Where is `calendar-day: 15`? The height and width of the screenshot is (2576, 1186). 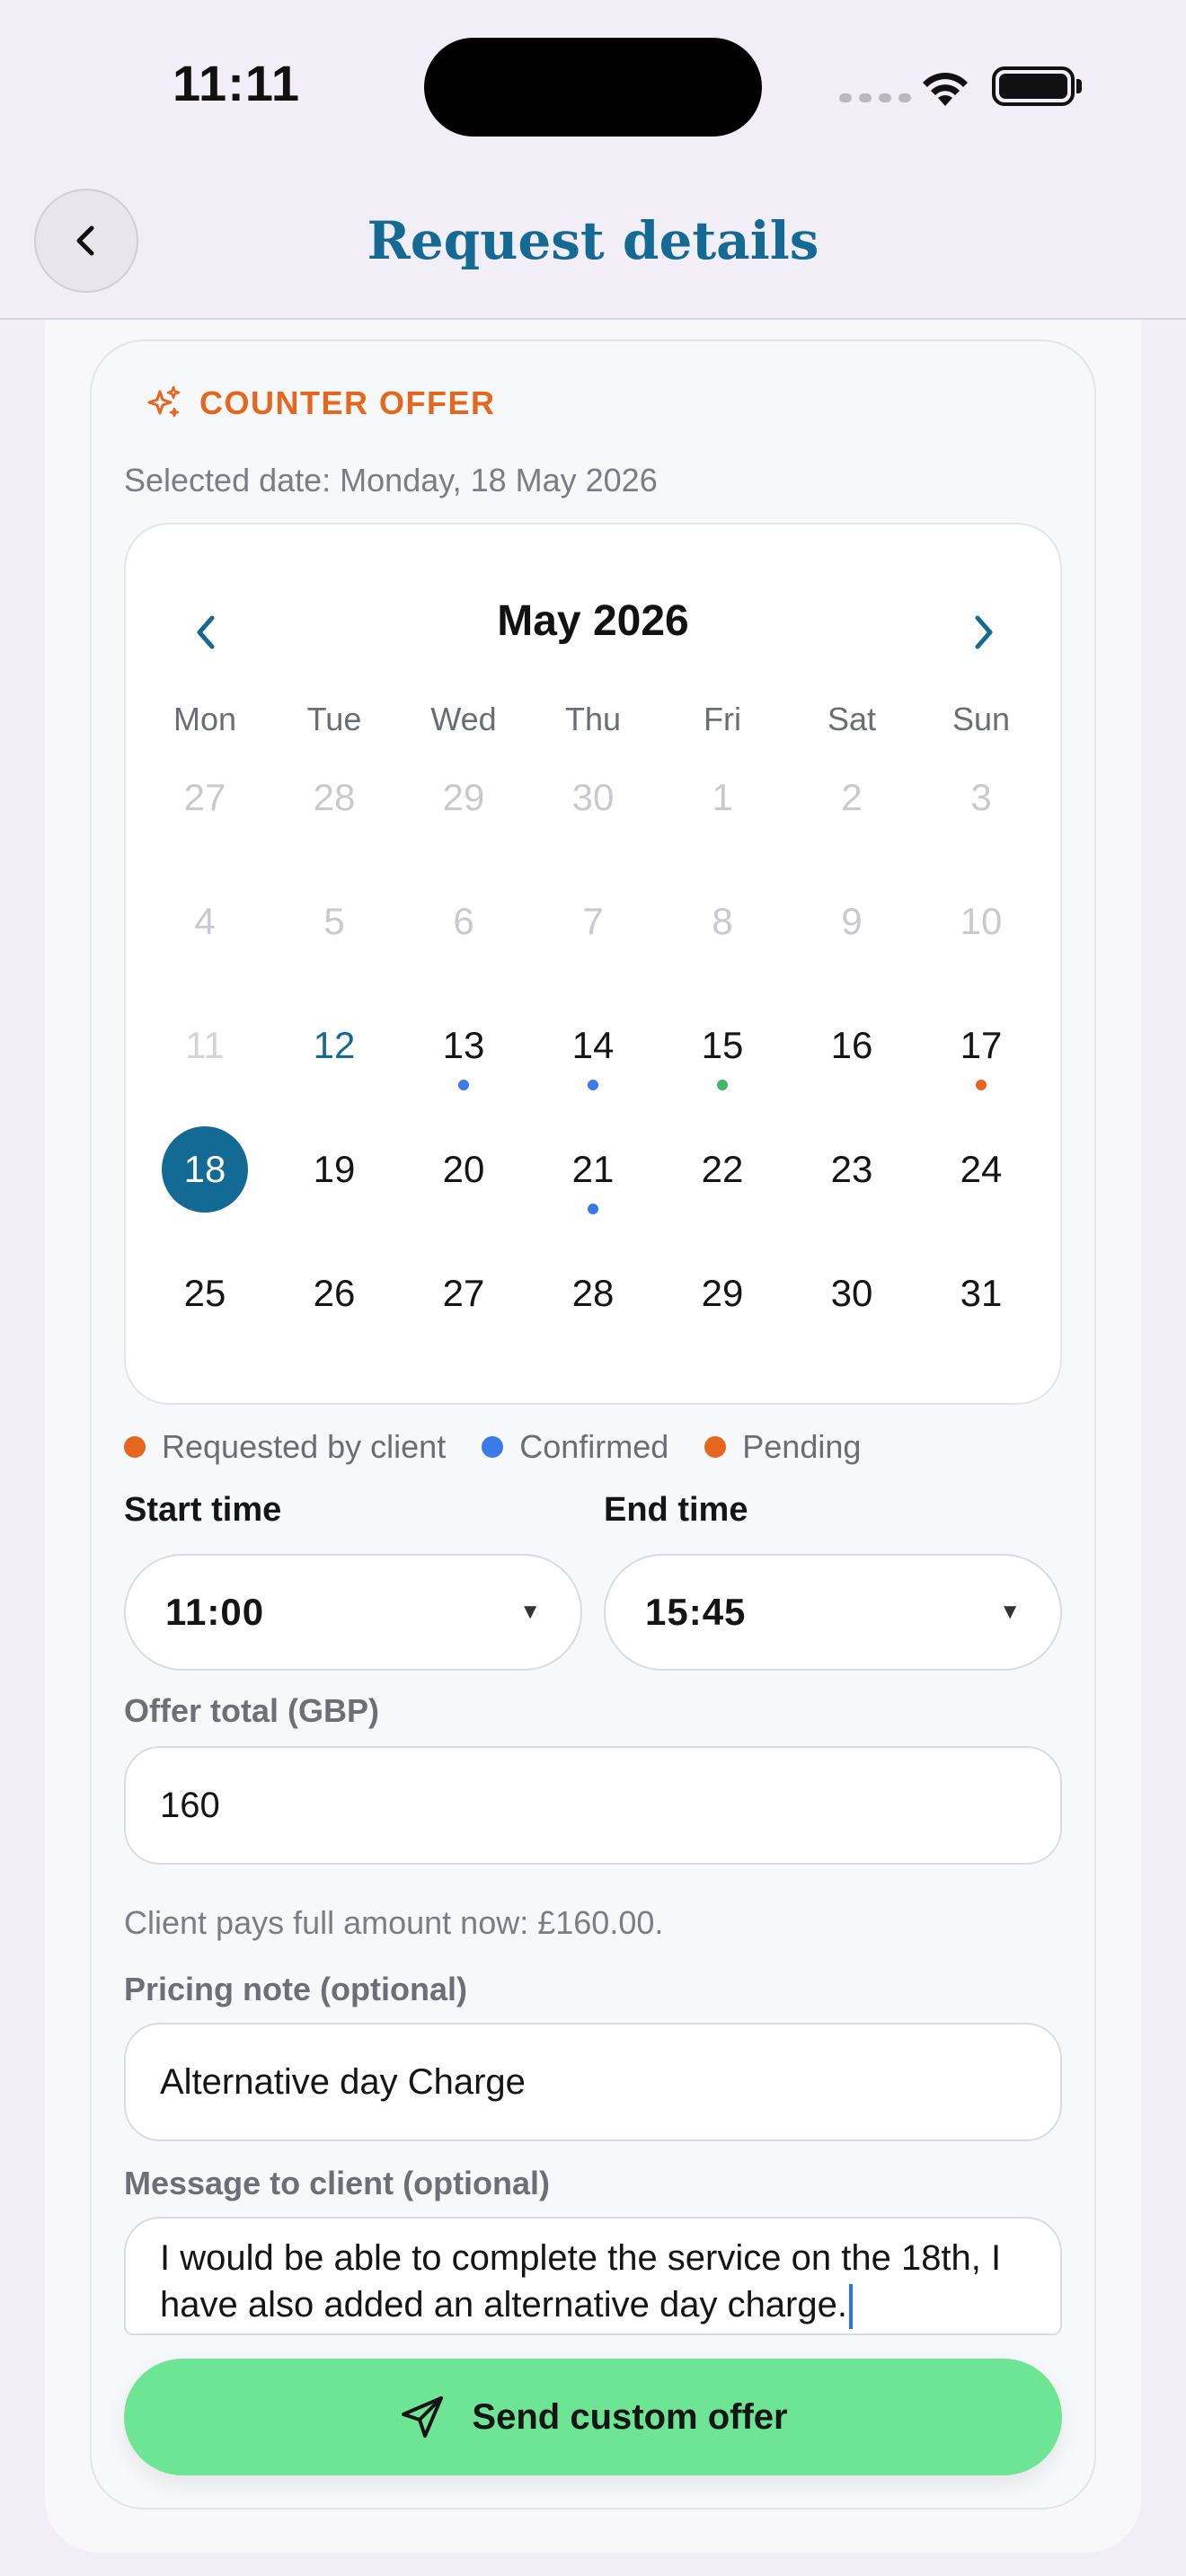 calendar-day: 15 is located at coordinates (722, 1051).